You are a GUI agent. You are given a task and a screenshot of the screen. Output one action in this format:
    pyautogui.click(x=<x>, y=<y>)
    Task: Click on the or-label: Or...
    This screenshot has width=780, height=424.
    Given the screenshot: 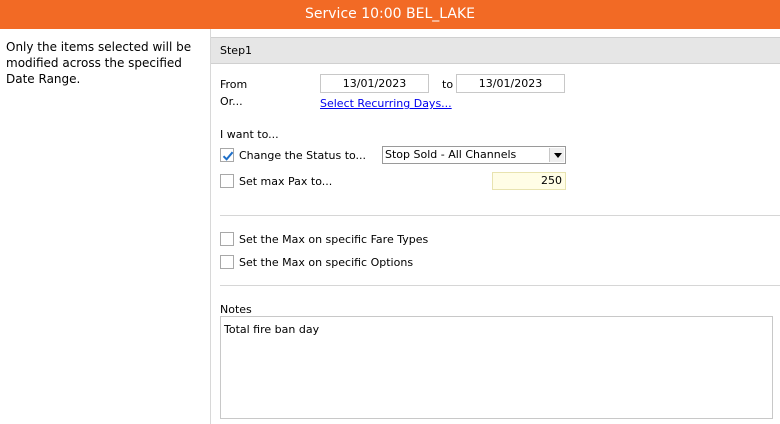 What is the action you would take?
    pyautogui.click(x=231, y=101)
    